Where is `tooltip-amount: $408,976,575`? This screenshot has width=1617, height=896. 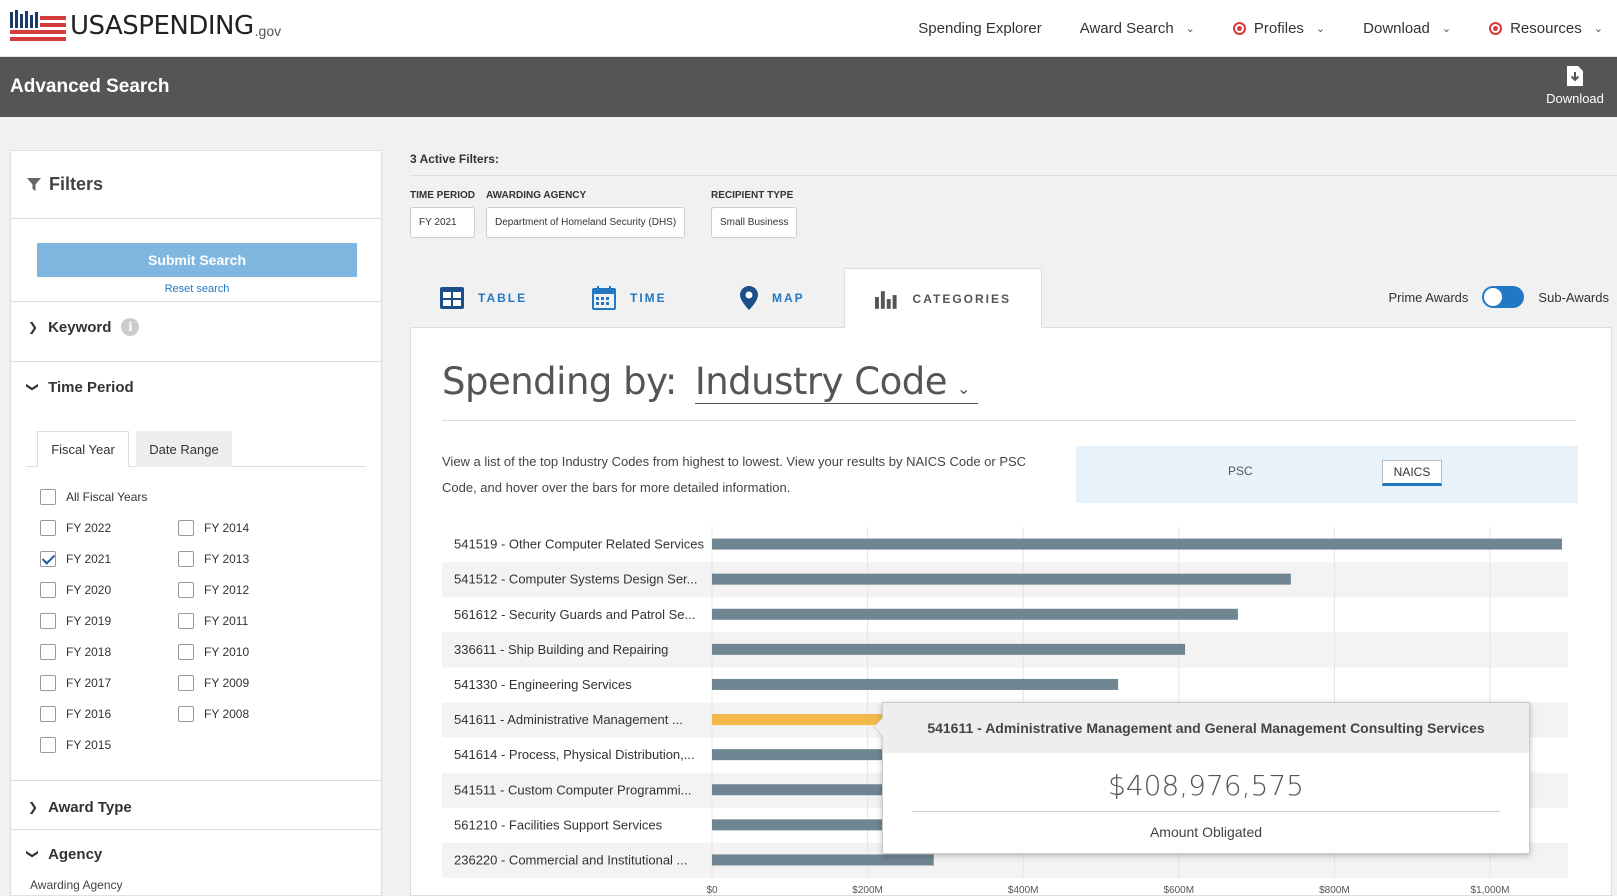 tooltip-amount: $408,976,575 is located at coordinates (1206, 785).